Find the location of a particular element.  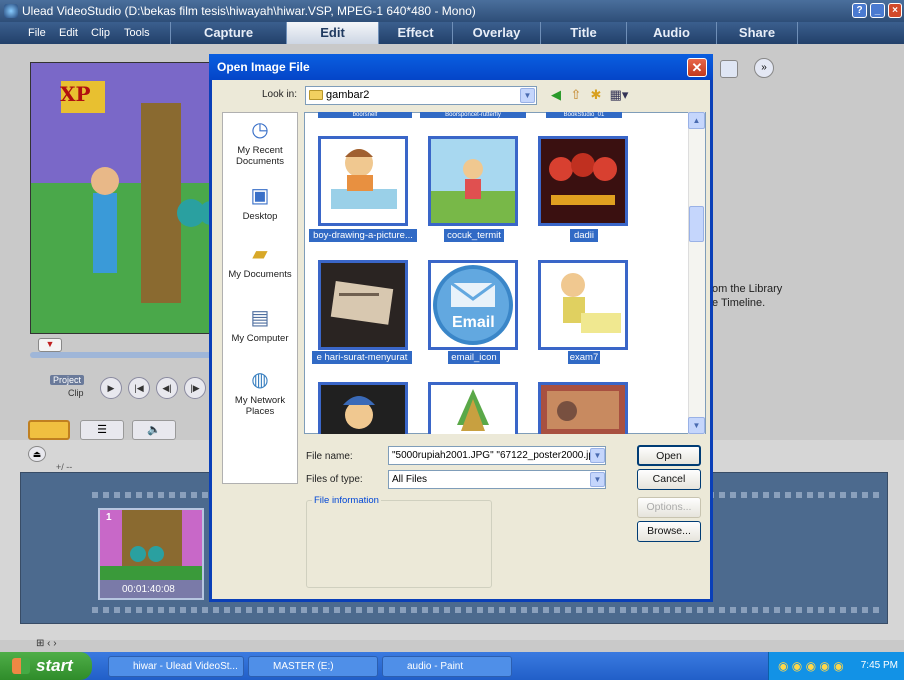

mode-clip: Clip is located at coordinates (76, 393).